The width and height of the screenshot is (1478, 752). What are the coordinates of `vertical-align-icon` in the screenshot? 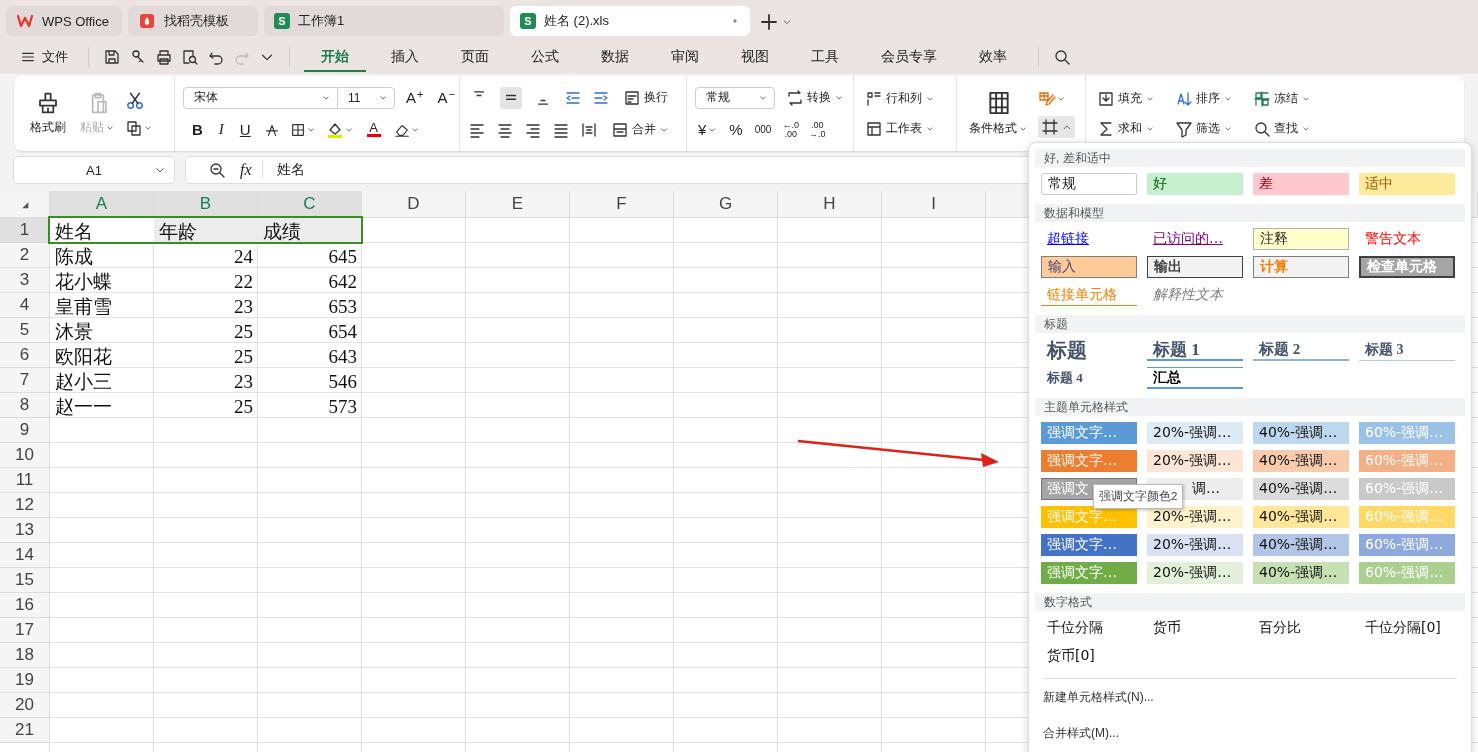 It's located at (511, 97).